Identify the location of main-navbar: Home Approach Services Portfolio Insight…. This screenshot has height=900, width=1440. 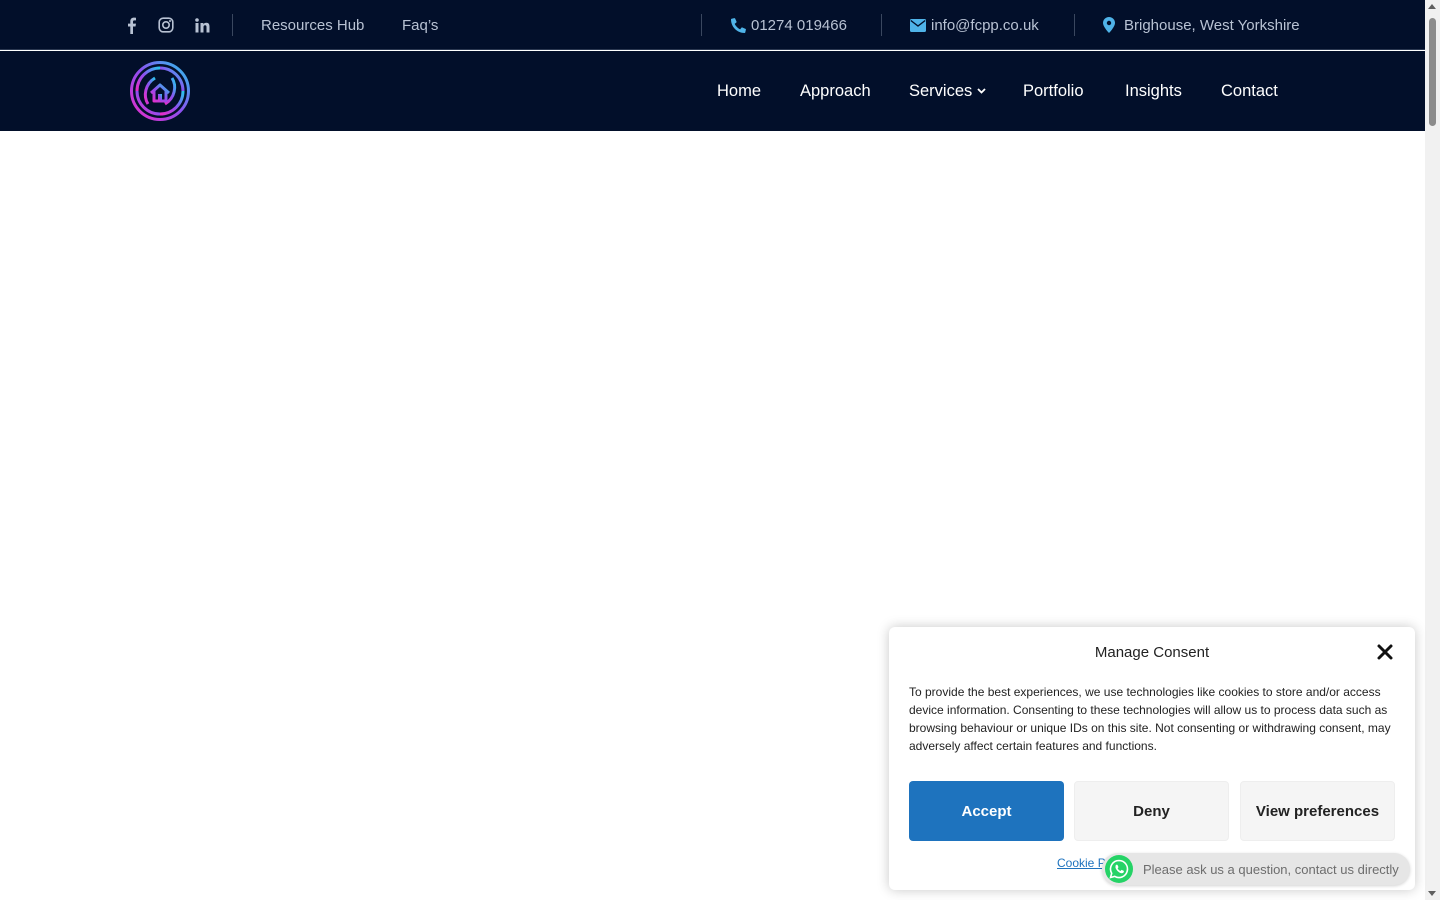
(712, 91).